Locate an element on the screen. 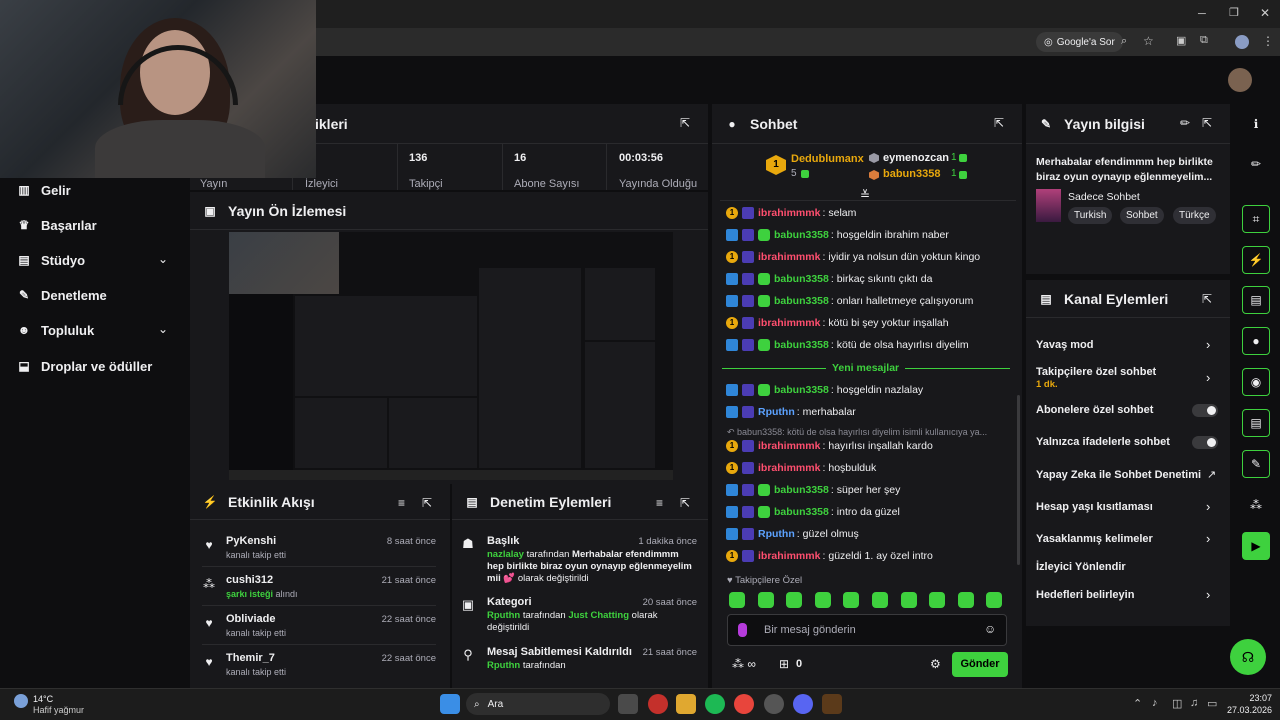 The image size is (1280, 720). tag-chip: Sohbet is located at coordinates (1142, 215).